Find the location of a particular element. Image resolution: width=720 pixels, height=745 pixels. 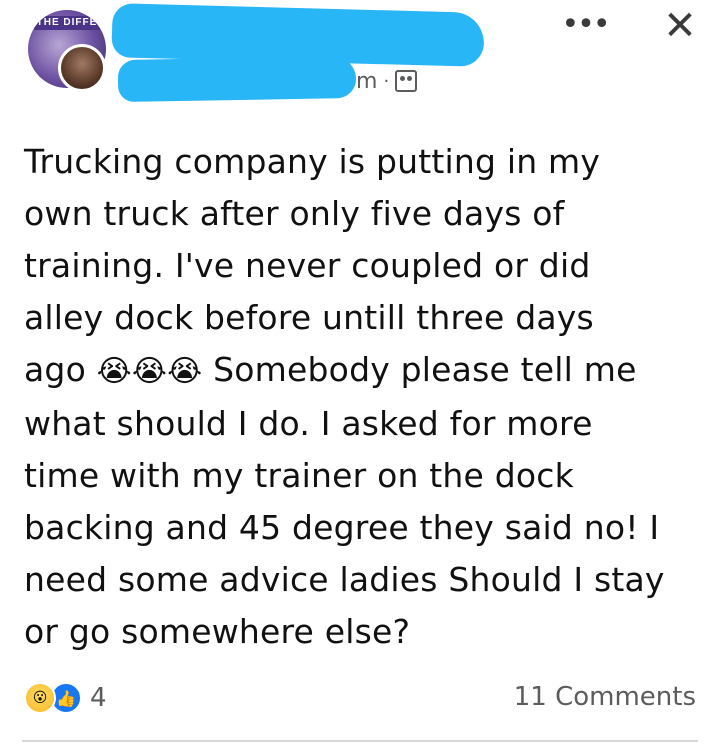

post-line: training. I've never coupled or did is located at coordinates (307, 265).